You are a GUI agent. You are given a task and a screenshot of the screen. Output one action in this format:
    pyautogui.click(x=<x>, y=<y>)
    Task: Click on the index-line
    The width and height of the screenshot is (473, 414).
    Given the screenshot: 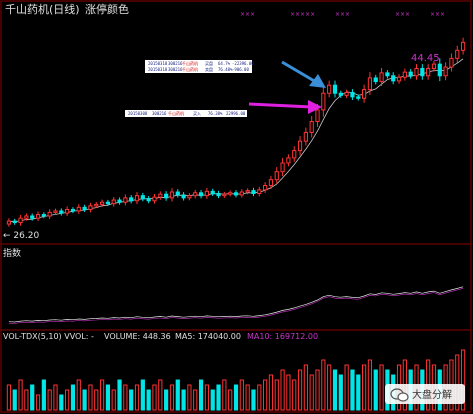 What is the action you would take?
    pyautogui.click(x=236, y=305)
    